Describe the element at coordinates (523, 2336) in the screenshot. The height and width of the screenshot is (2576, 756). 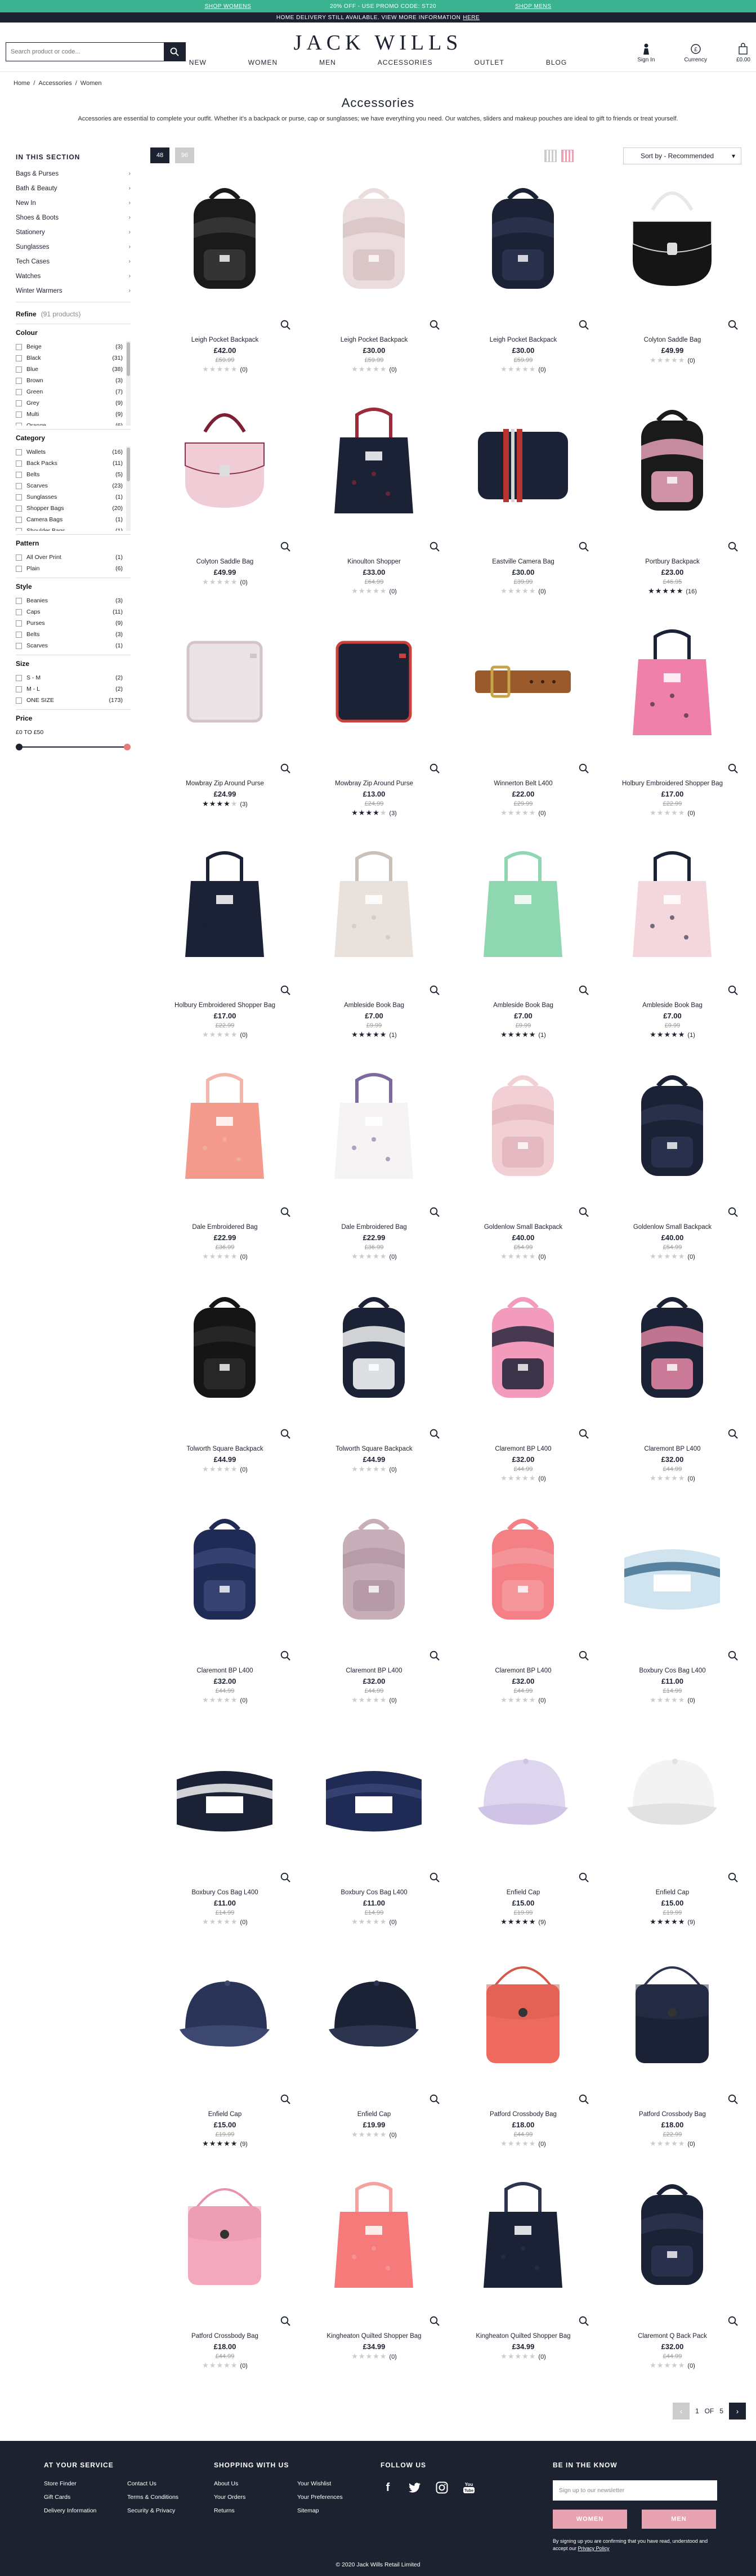
I see `product-name: Kingheaton Quilted Shopper Bag` at that location.